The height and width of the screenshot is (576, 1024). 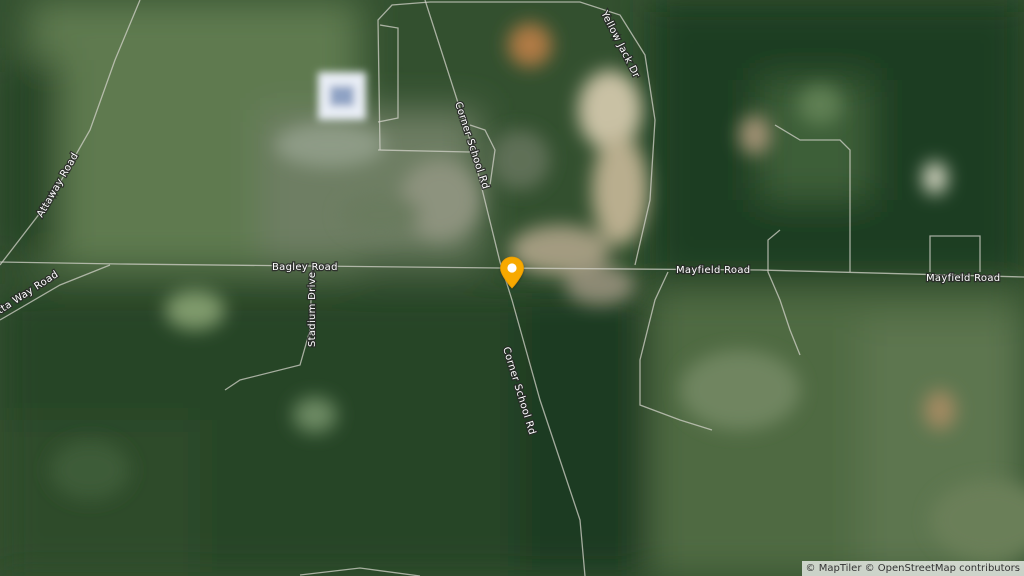 I want to click on map-pin-icon, so click(x=512, y=273).